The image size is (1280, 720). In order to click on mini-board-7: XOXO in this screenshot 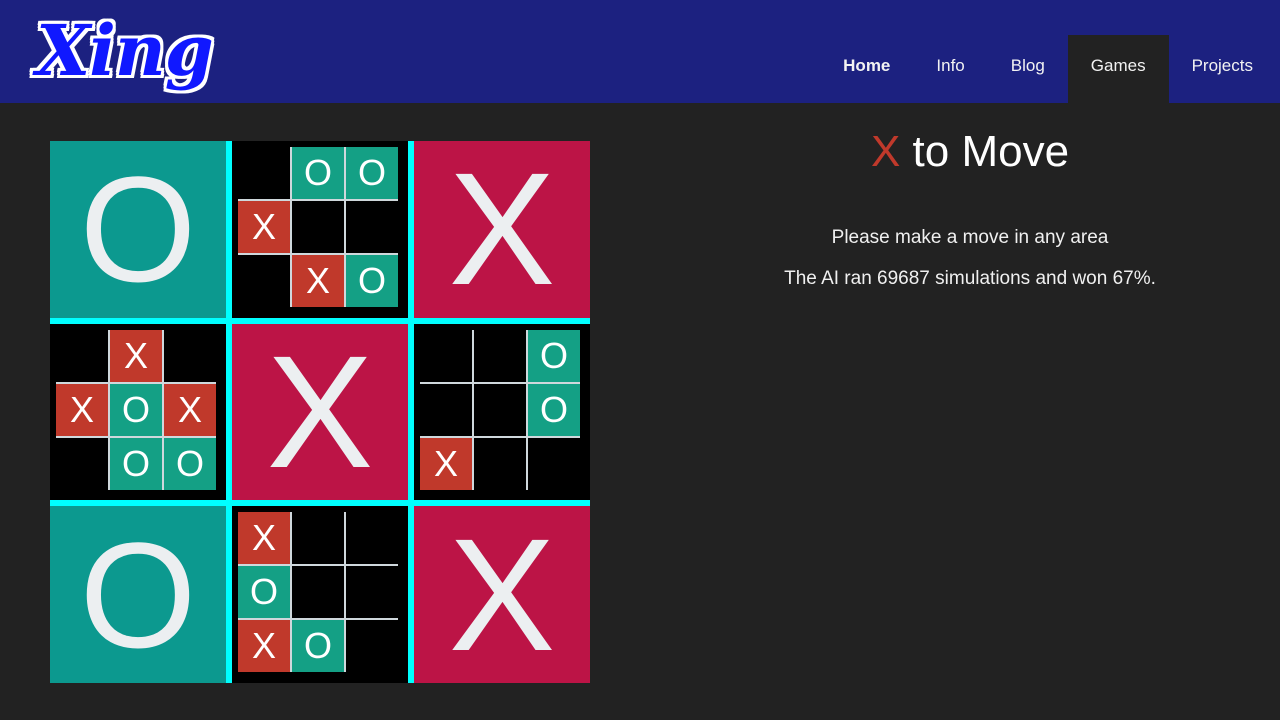, I will do `click(320, 594)`.